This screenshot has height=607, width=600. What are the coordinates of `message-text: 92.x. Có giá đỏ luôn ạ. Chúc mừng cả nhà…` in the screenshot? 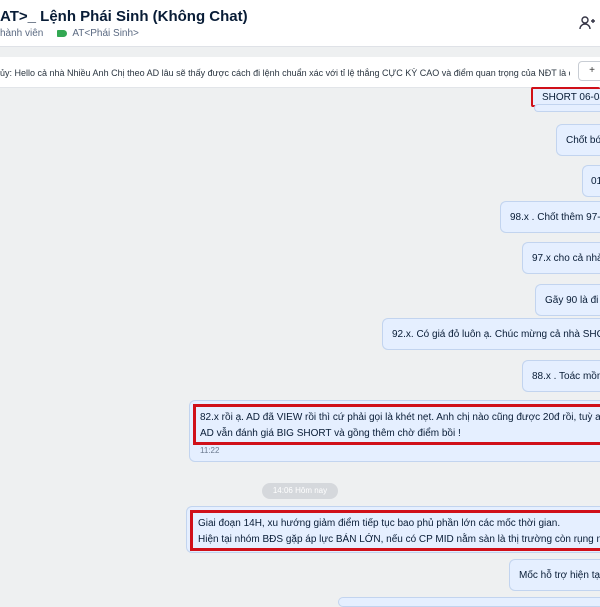 It's located at (496, 334).